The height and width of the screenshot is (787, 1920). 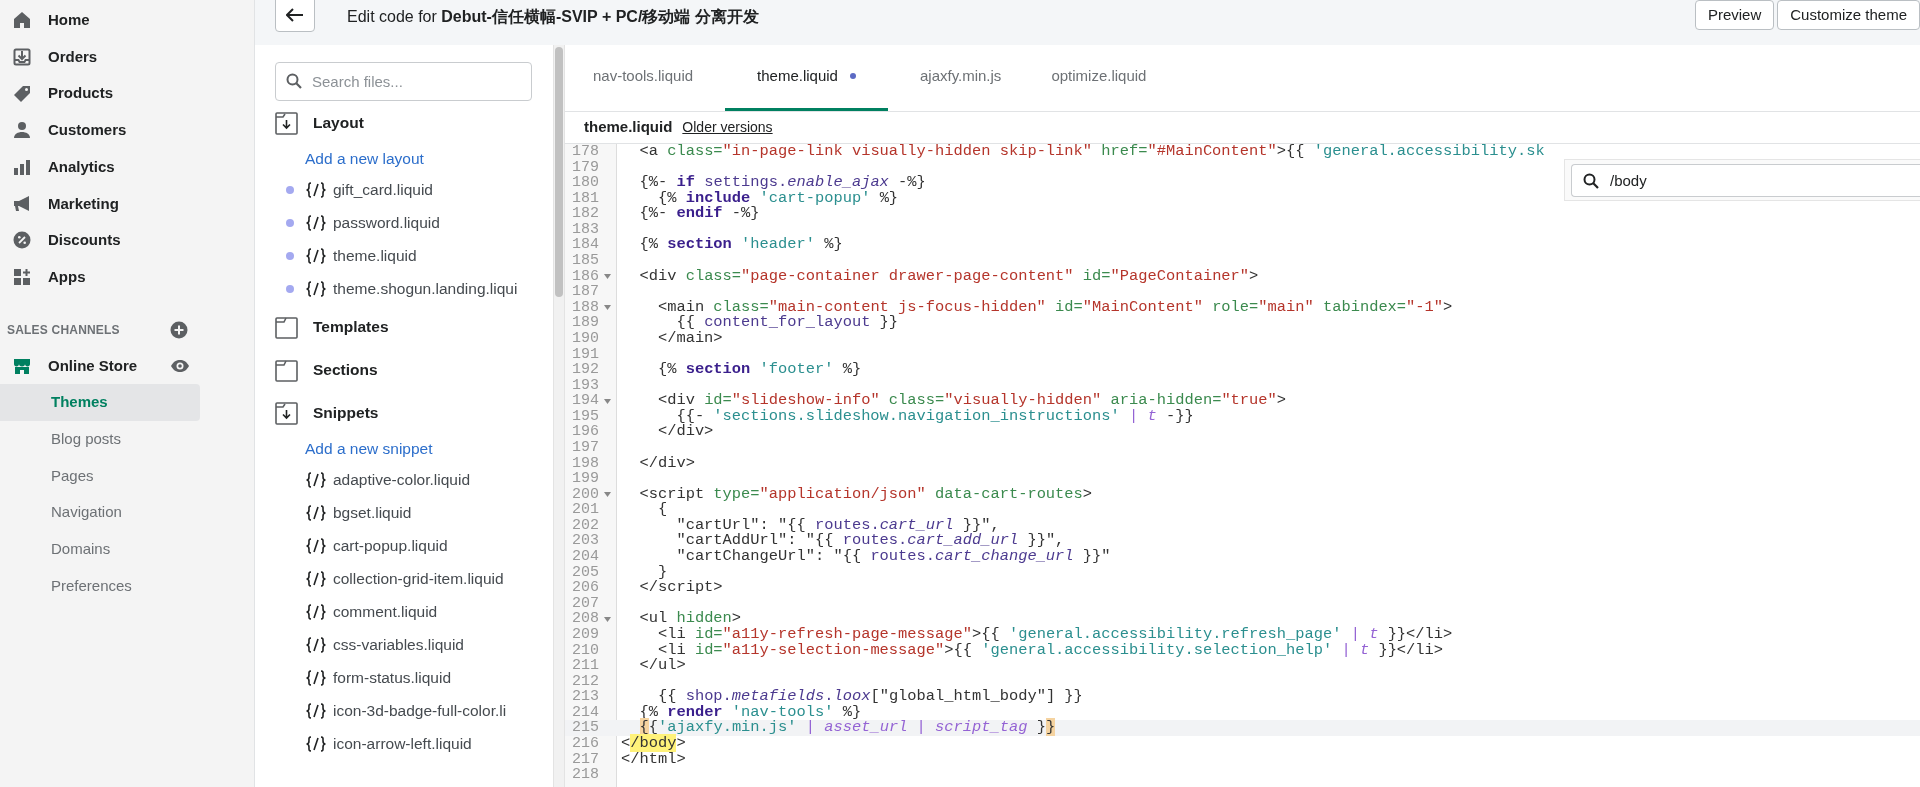 I want to click on nav-item: Analytics, so click(x=127, y=167).